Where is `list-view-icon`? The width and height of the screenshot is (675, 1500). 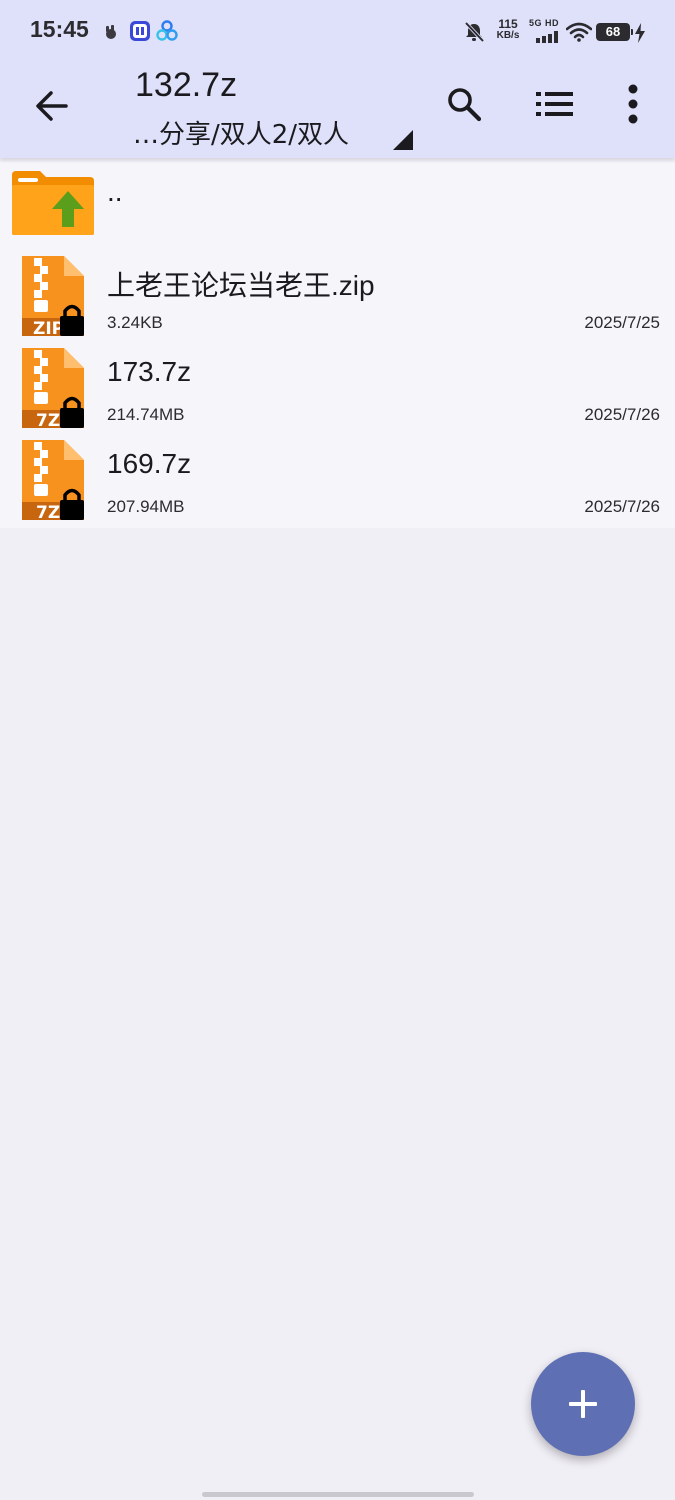 list-view-icon is located at coordinates (554, 104).